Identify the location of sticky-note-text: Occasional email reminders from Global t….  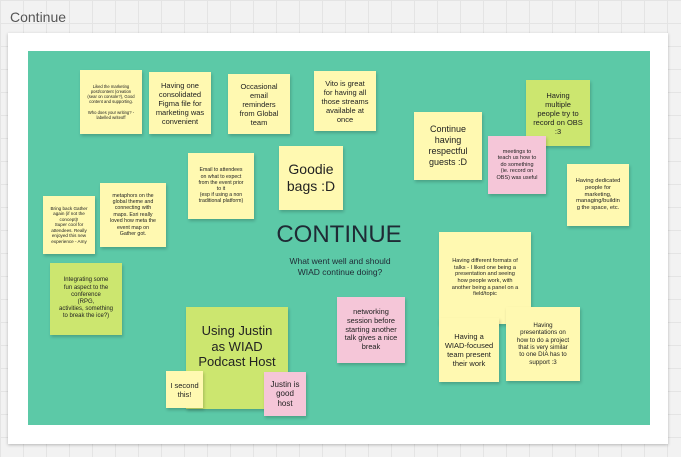
(259, 104).